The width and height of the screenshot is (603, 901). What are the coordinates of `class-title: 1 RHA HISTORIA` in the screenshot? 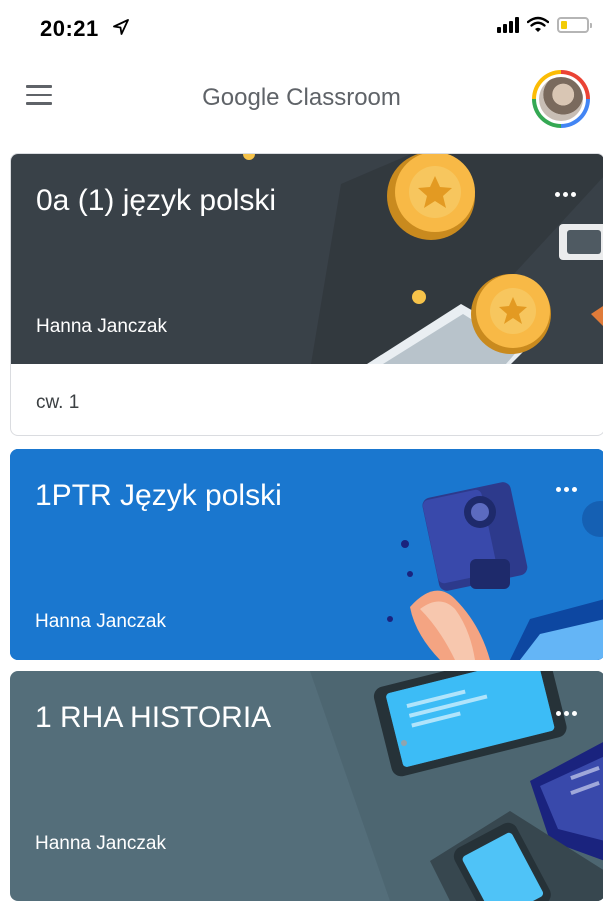 It's located at (153, 717).